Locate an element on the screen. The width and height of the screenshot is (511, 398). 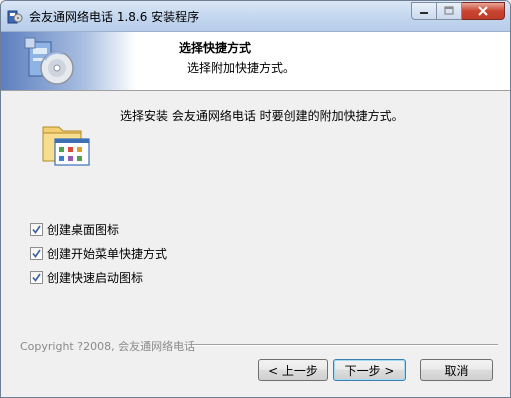
minimize-icon is located at coordinates (424, 13).